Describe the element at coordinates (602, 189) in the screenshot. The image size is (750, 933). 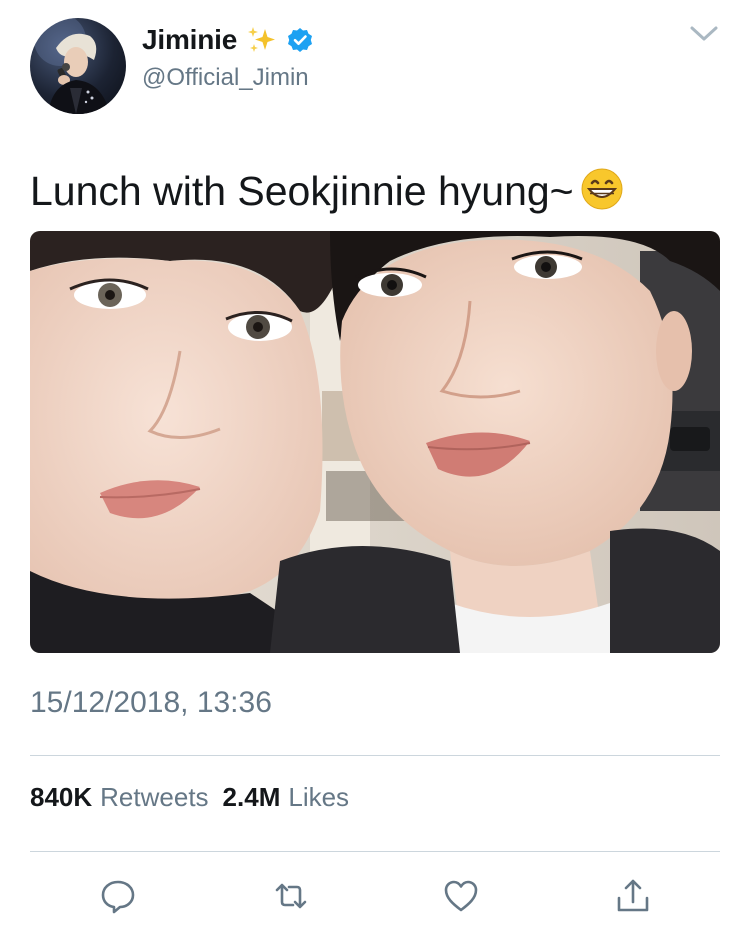
I see `grinning-face-icon` at that location.